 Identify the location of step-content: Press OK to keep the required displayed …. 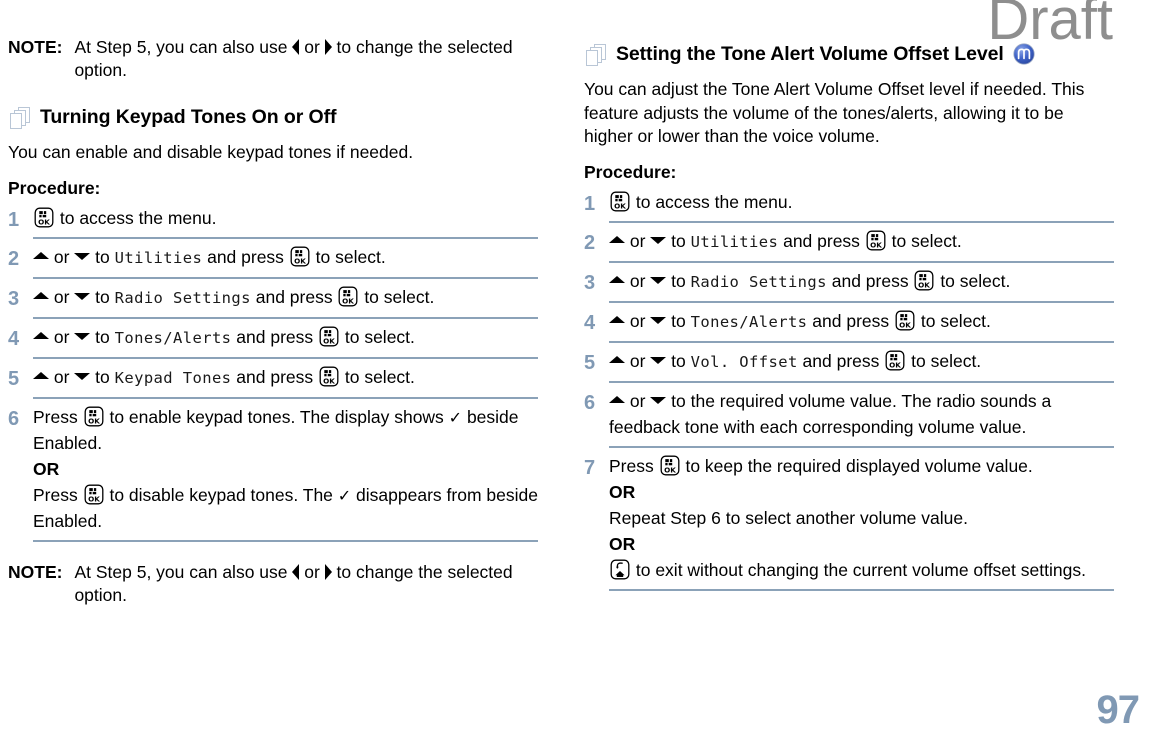
(847, 517).